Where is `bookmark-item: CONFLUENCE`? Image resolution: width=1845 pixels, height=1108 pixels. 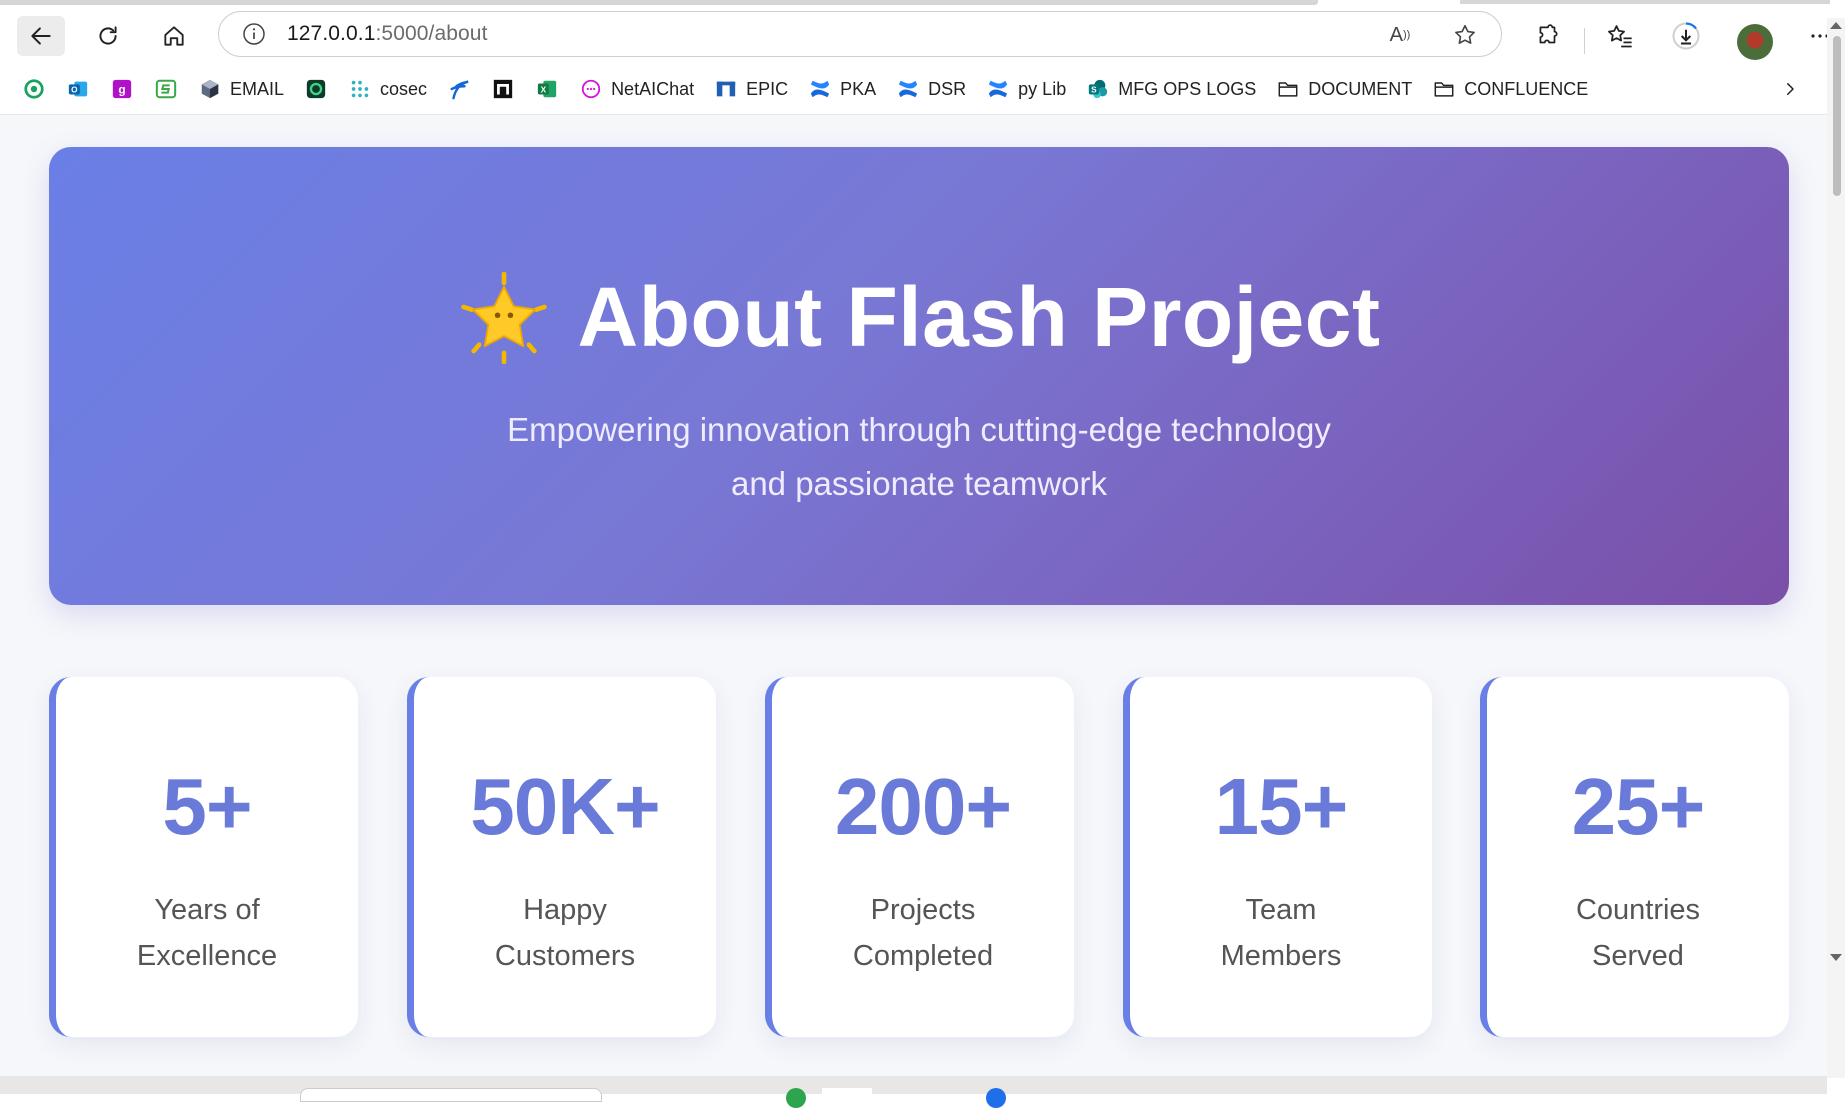 bookmark-item: CONFLUENCE is located at coordinates (1510, 89).